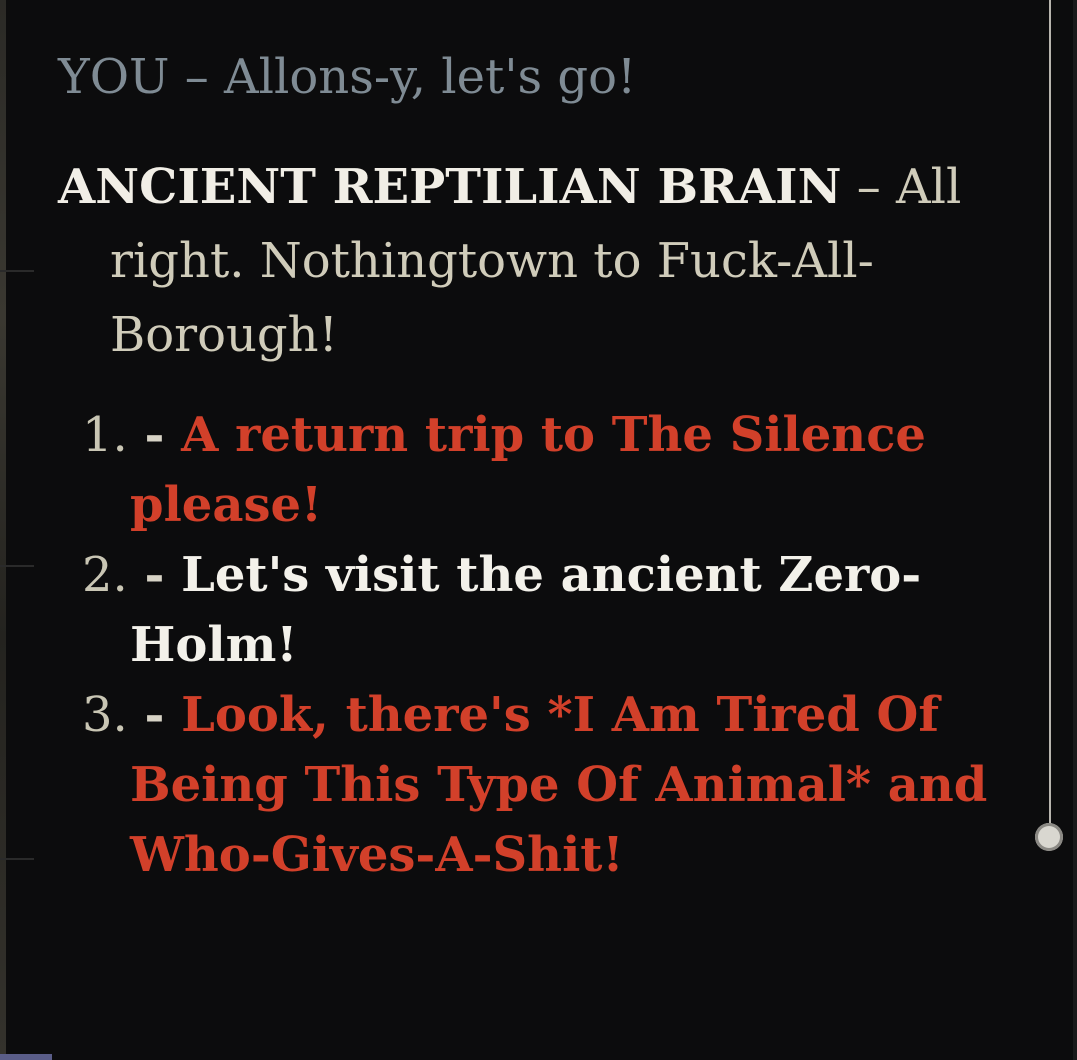 The height and width of the screenshot is (1060, 1077). Describe the element at coordinates (528, 470) in the screenshot. I see `choice-text: A return trip to The Silence please!` at that location.